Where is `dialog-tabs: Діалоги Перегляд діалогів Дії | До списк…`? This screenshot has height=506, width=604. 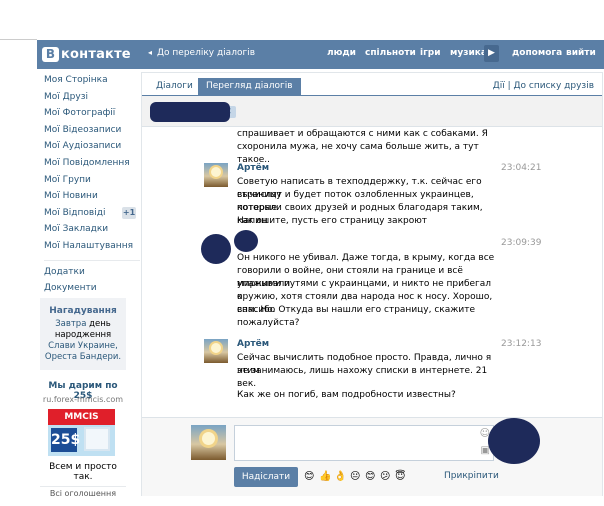
dialog-tabs: Діалоги Перегляд діалогів Дії | До списк… is located at coordinates (372, 84).